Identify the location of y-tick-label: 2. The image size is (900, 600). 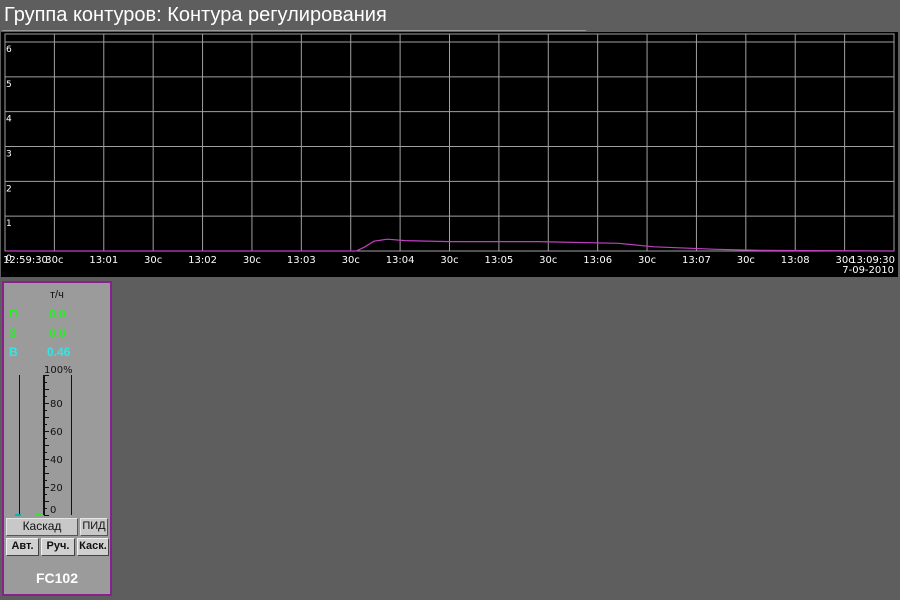
(9, 189).